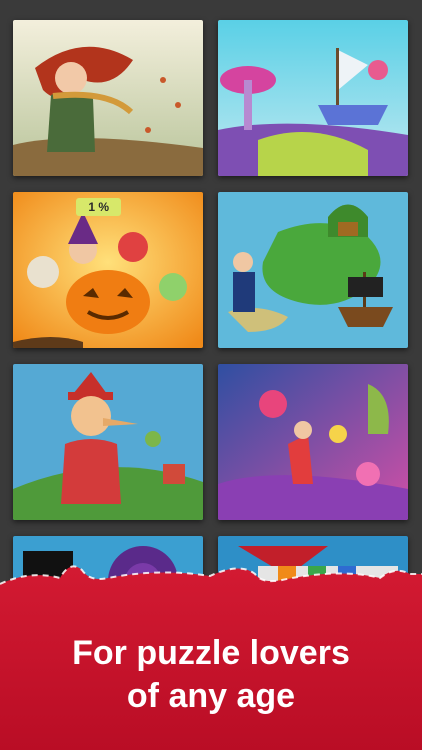  Describe the element at coordinates (98, 207) in the screenshot. I see `progress-badge: 1 %` at that location.